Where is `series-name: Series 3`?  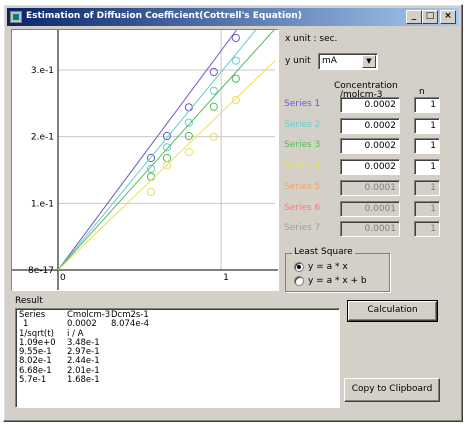 series-name: Series 3 is located at coordinates (302, 145).